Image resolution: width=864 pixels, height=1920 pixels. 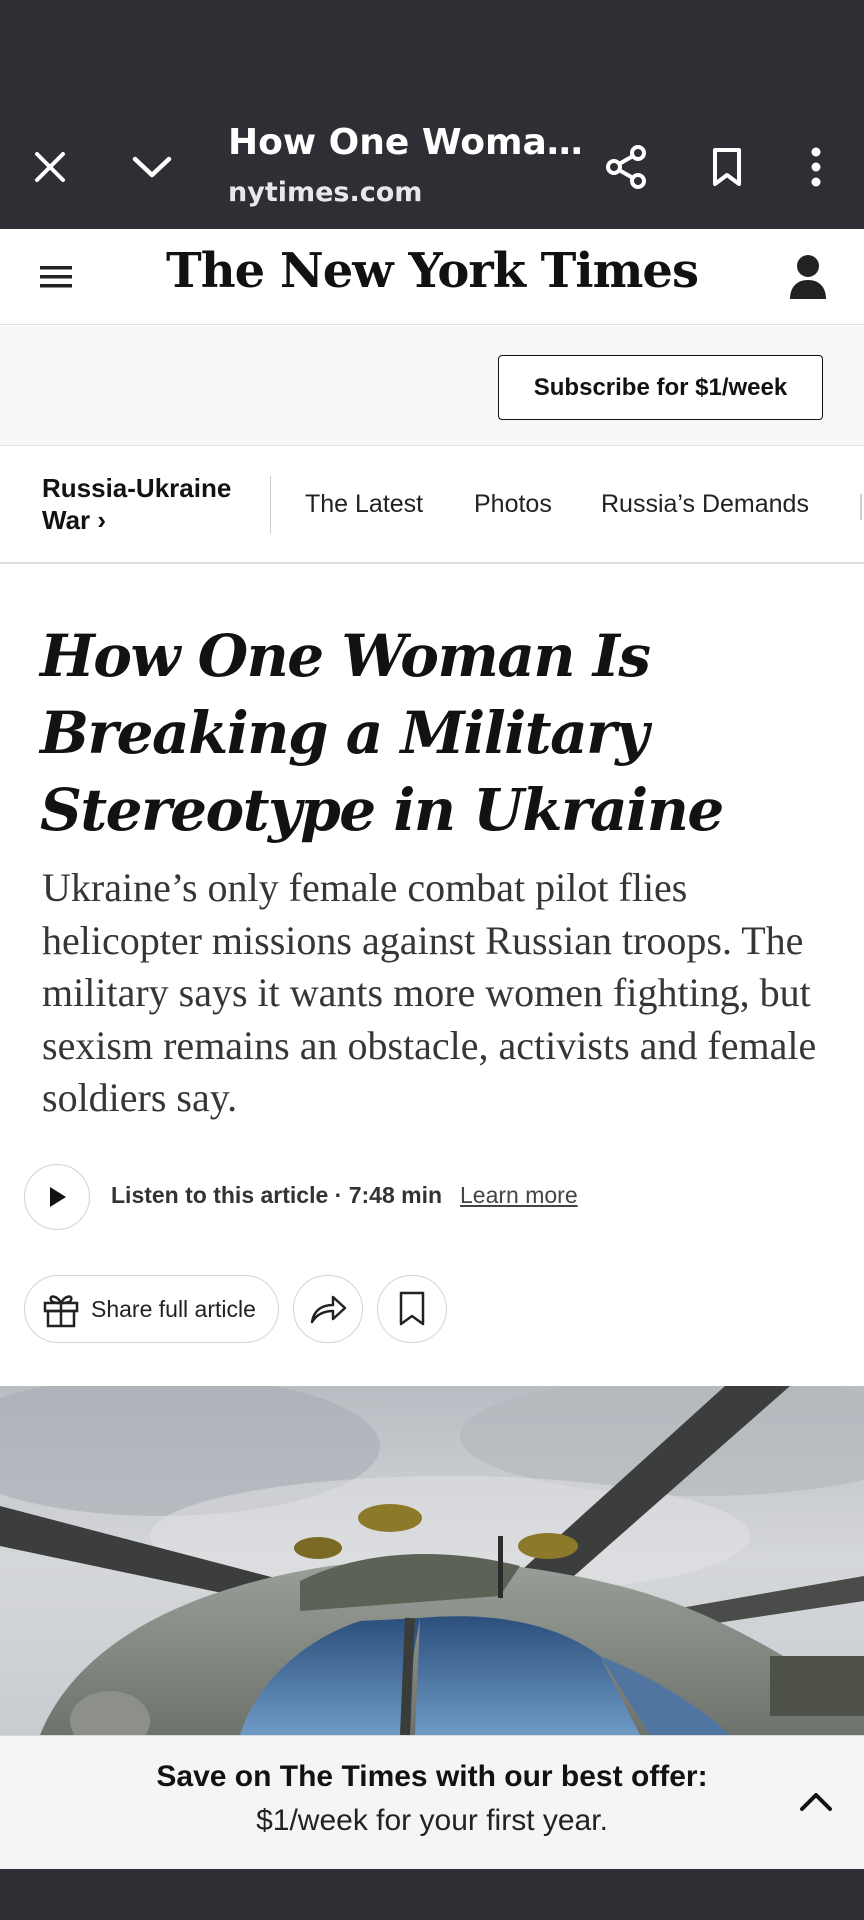 I want to click on gift-icon, so click(x=61, y=1311).